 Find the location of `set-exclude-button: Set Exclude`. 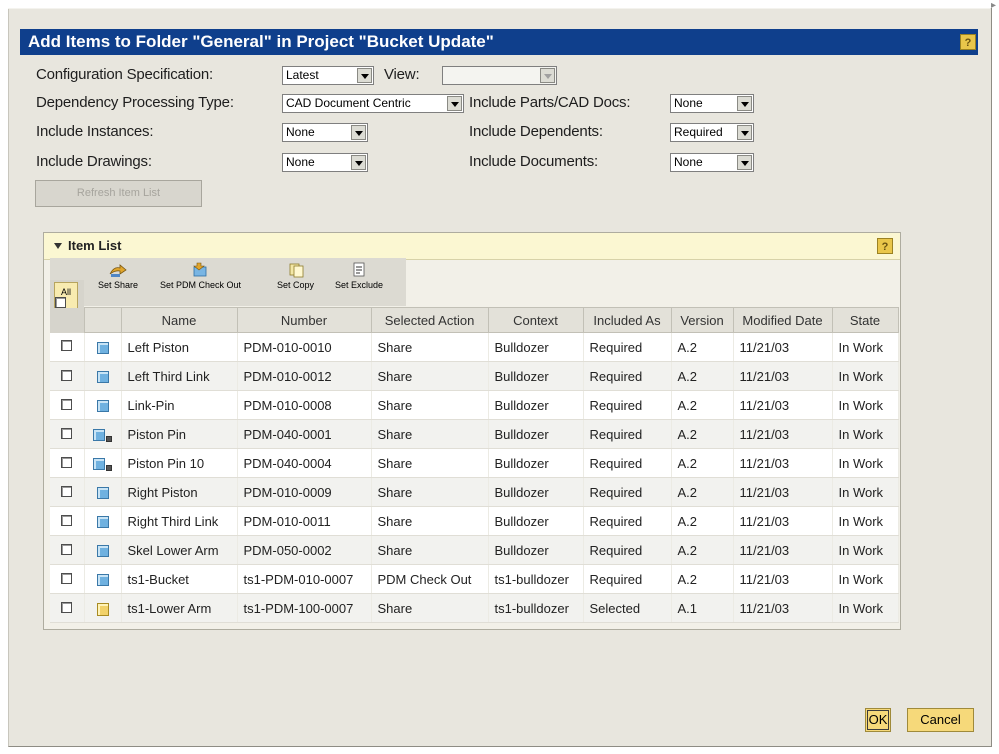

set-exclude-button: Set Exclude is located at coordinates (359, 276).